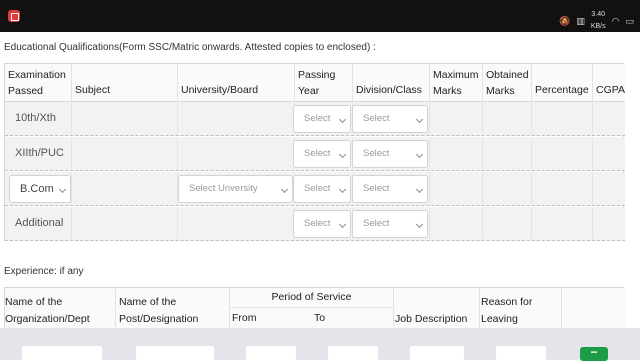 The height and width of the screenshot is (361, 640). I want to click on table-row: 10th/Xth Select Select, so click(315, 119).